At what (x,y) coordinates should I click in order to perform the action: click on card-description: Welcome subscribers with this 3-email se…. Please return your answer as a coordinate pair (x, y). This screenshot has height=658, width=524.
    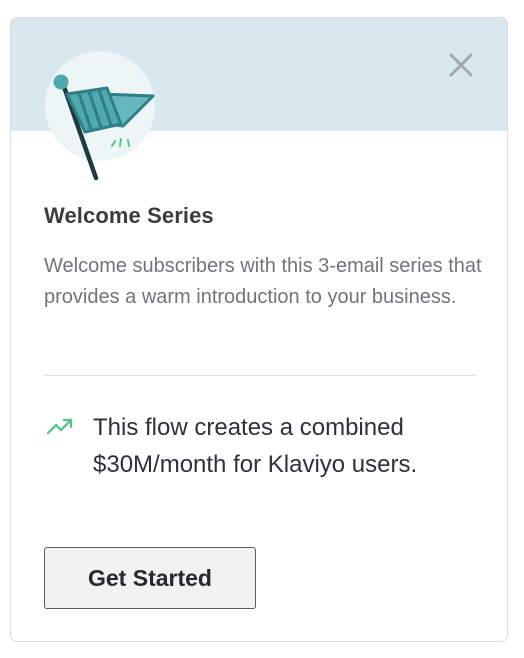
    Looking at the image, I should click on (263, 281).